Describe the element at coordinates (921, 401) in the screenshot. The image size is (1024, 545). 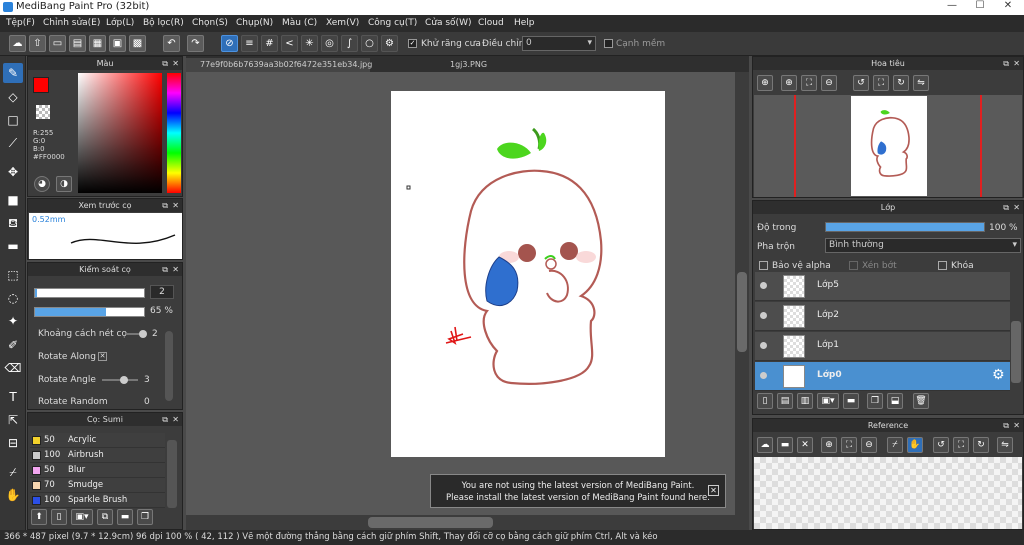
I see `trash-icon: 🗑` at that location.